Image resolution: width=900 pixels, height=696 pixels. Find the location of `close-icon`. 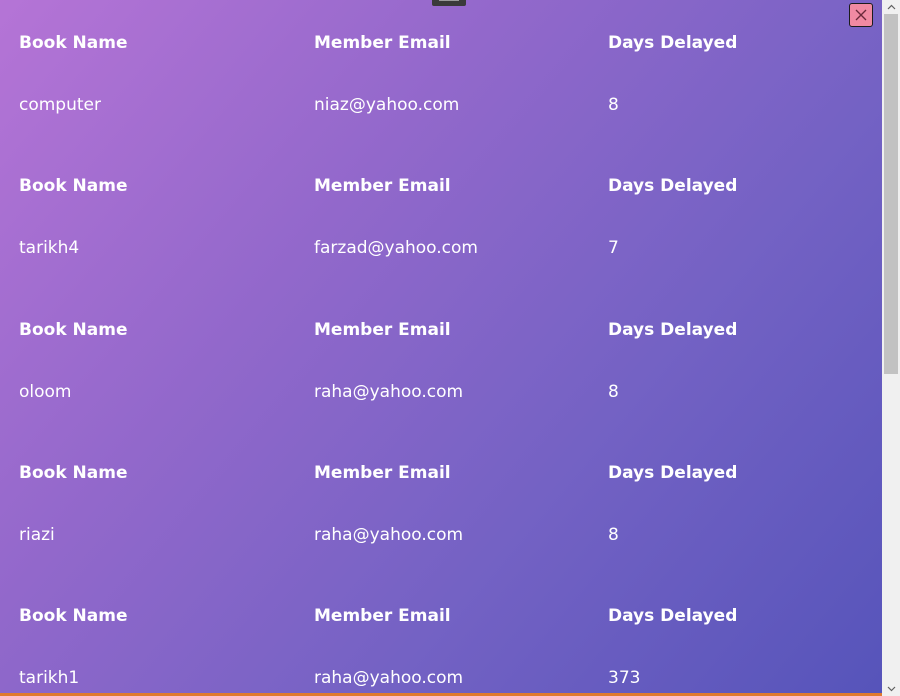

close-icon is located at coordinates (861, 15).